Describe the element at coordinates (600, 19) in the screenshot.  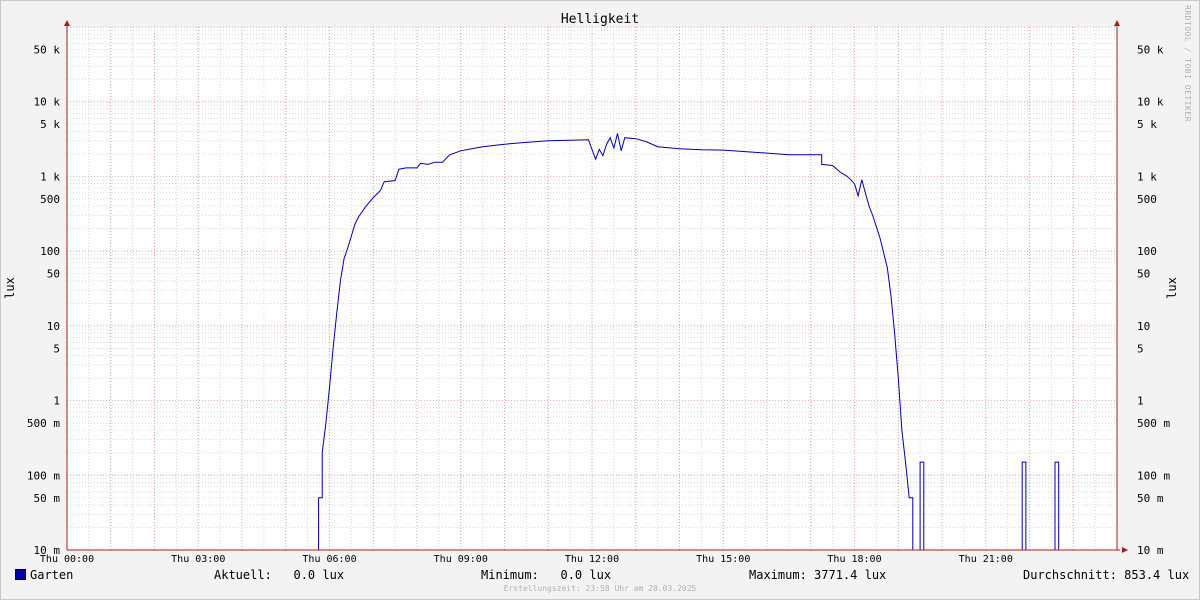
I see `chart-title: Helligkeit` at that location.